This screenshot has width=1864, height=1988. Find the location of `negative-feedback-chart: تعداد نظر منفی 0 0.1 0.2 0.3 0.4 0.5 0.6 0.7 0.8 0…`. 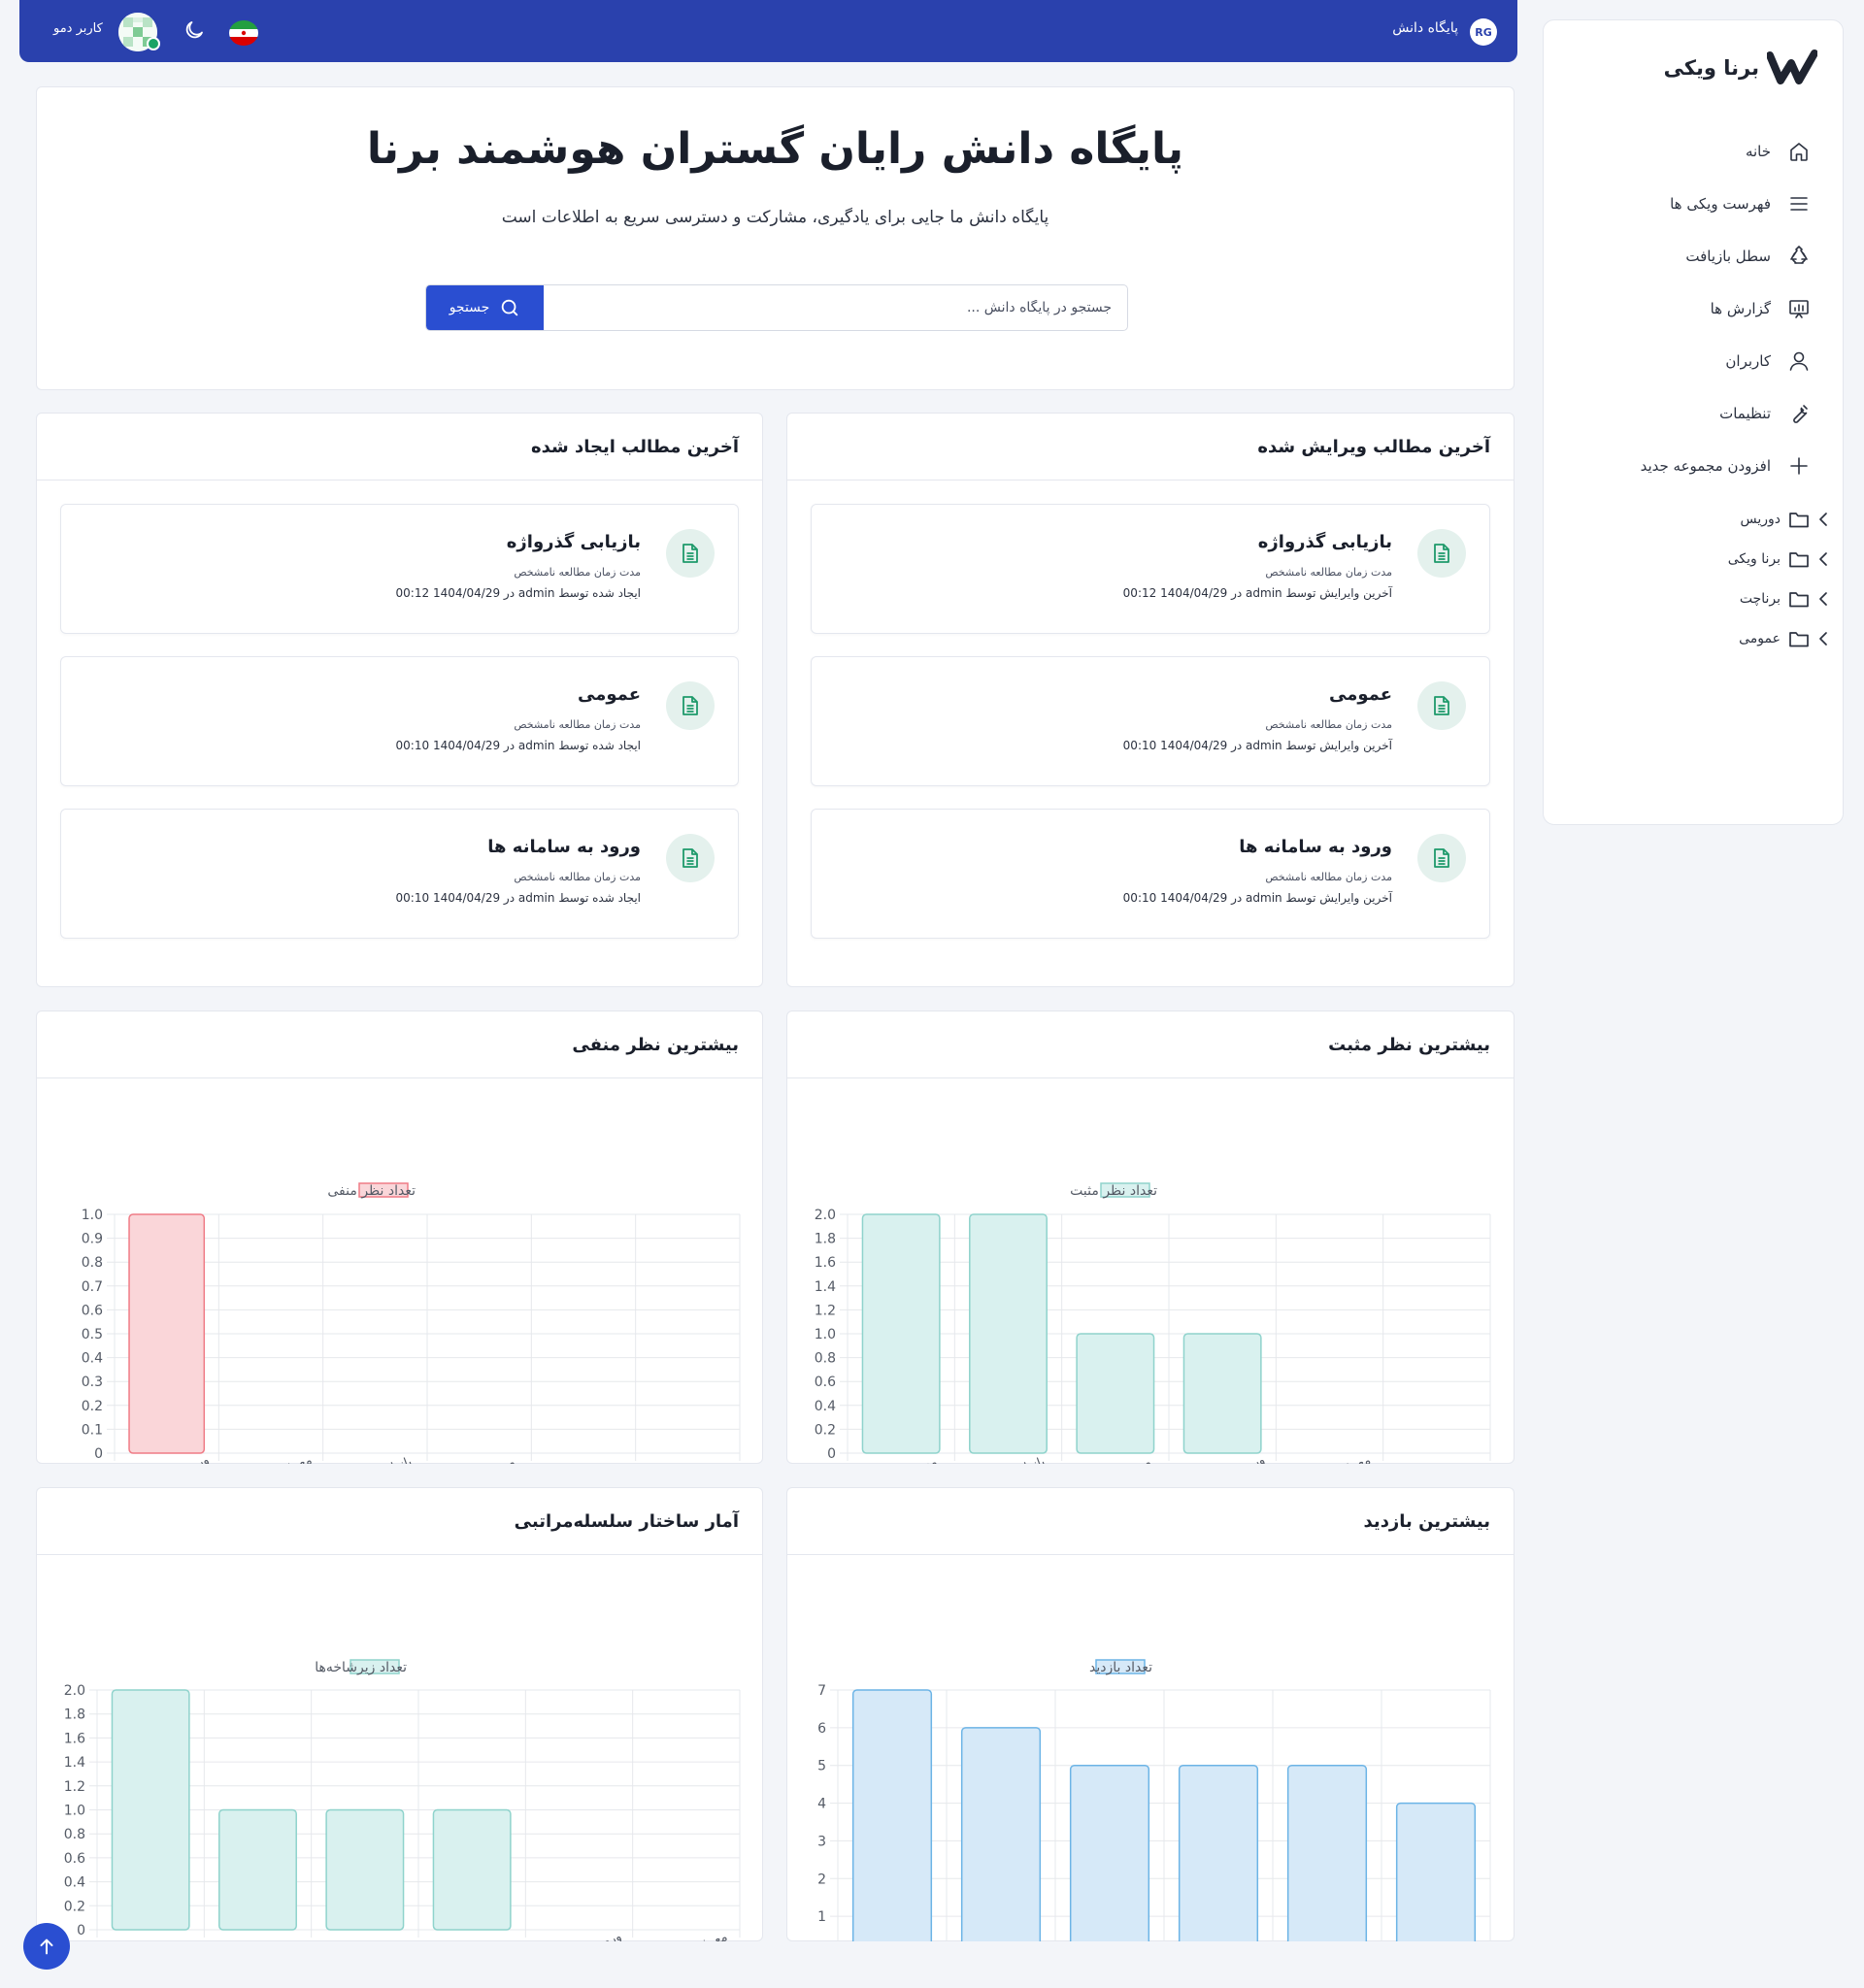

negative-feedback-chart: تعداد نظر منفی 0 0.1 0.2 0.3 0.4 0.5 0.6 0.7 0.8 0… is located at coordinates (411, 1340).